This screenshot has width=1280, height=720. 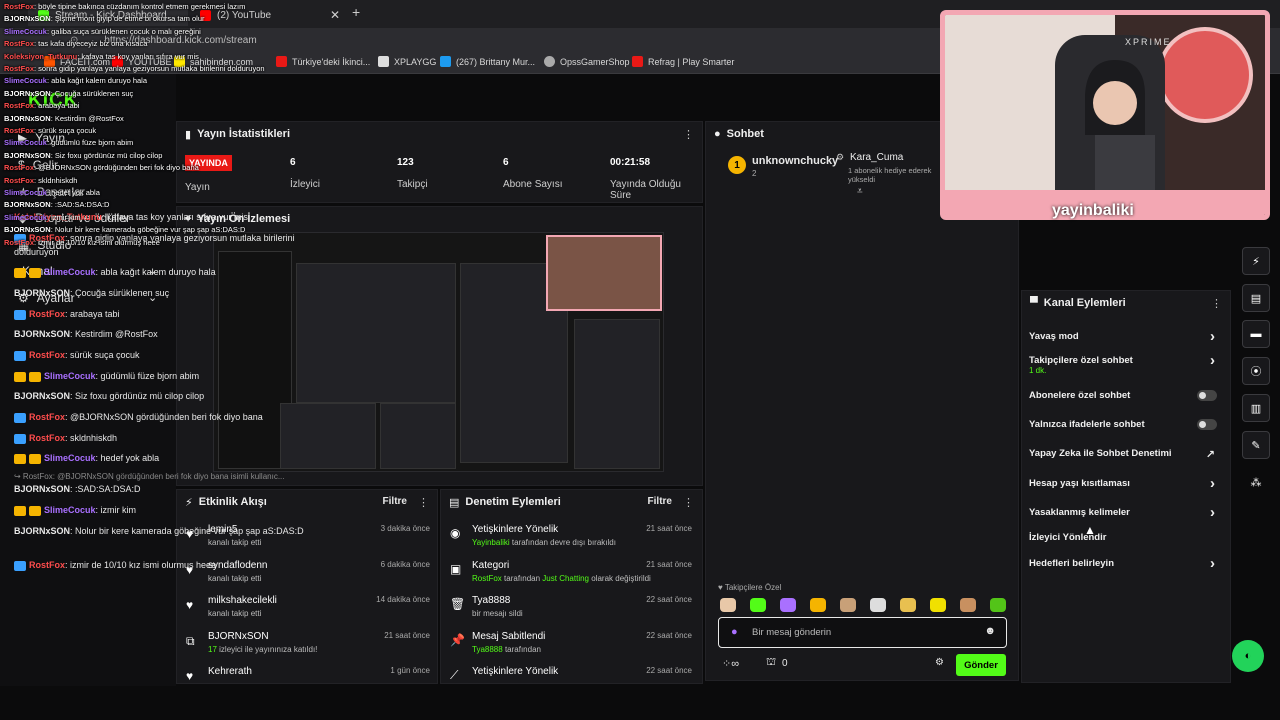 What do you see at coordinates (860, 191) in the screenshot?
I see `expand-icon: ⩡` at bounding box center [860, 191].